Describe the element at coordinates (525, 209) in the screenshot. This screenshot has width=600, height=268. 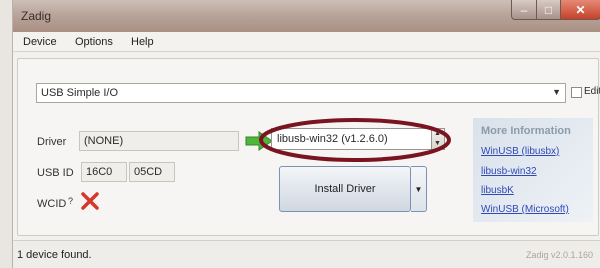
I see `link-winusb-microsoft: WinUSB (Microsoft)` at that location.